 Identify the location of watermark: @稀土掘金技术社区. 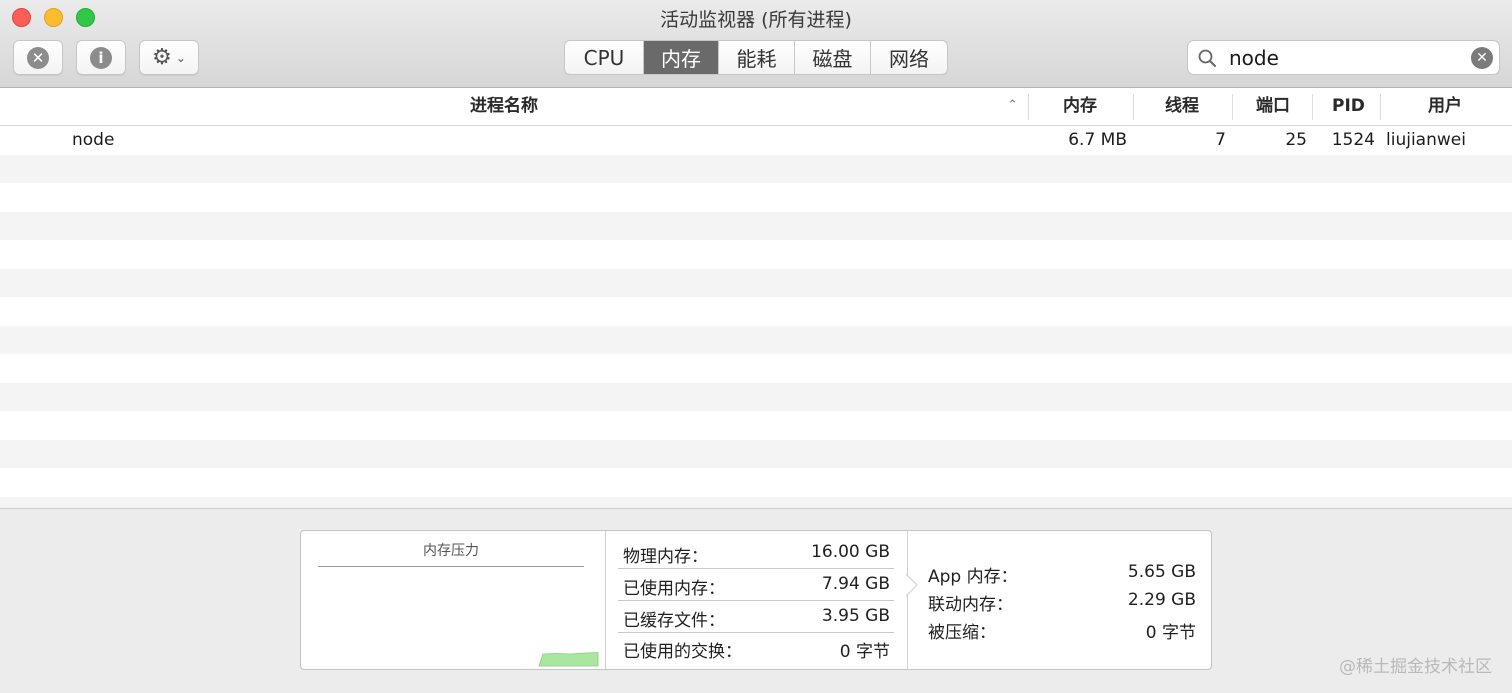
(1415, 667).